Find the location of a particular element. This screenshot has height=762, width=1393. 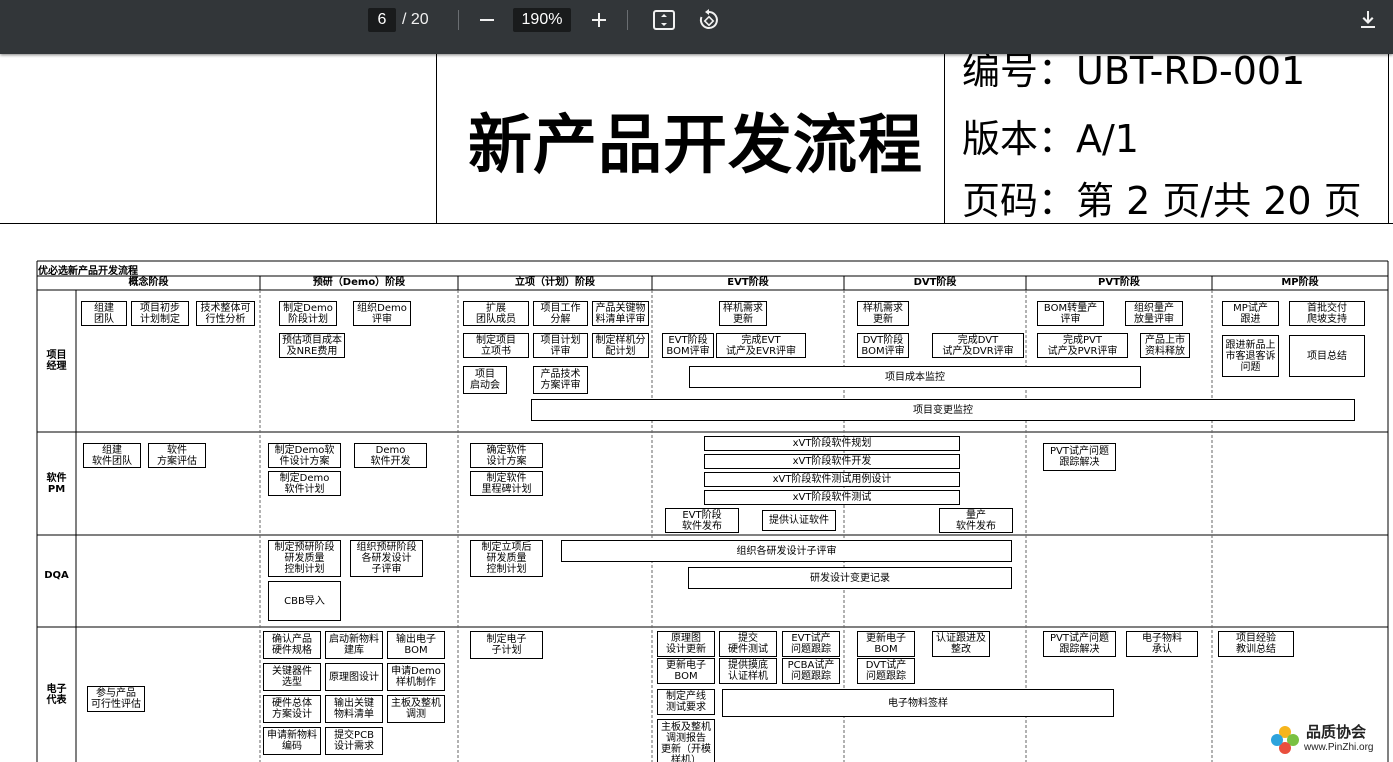

pdf-toolbar: 6 / 20 190% is located at coordinates (696, 27).